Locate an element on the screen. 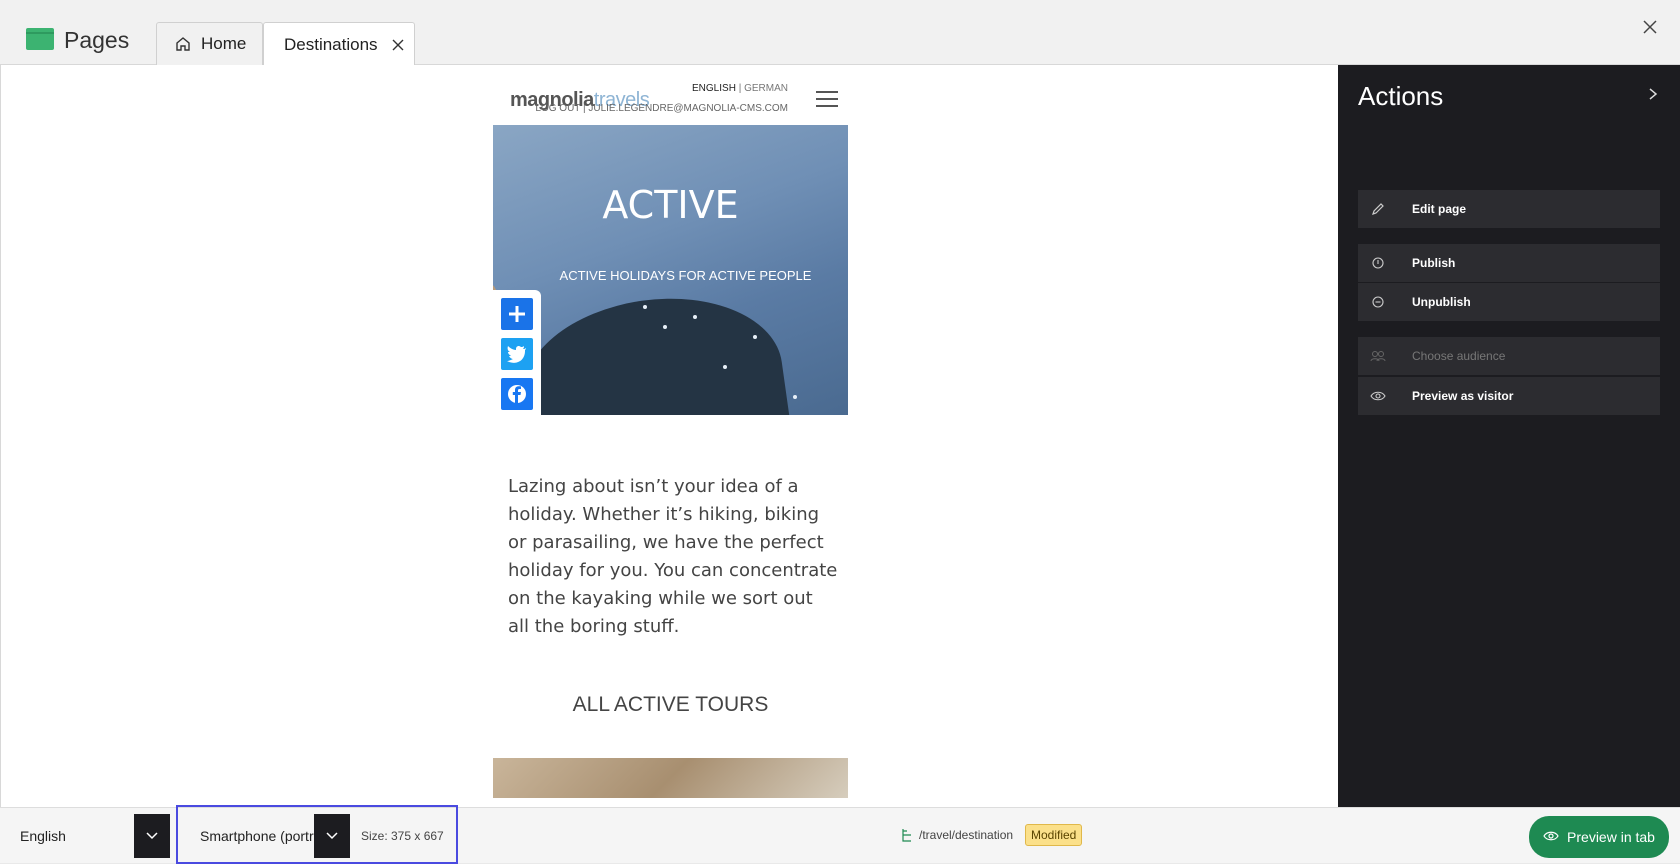 The image size is (1680, 864). pencil-icon is located at coordinates (1378, 209).